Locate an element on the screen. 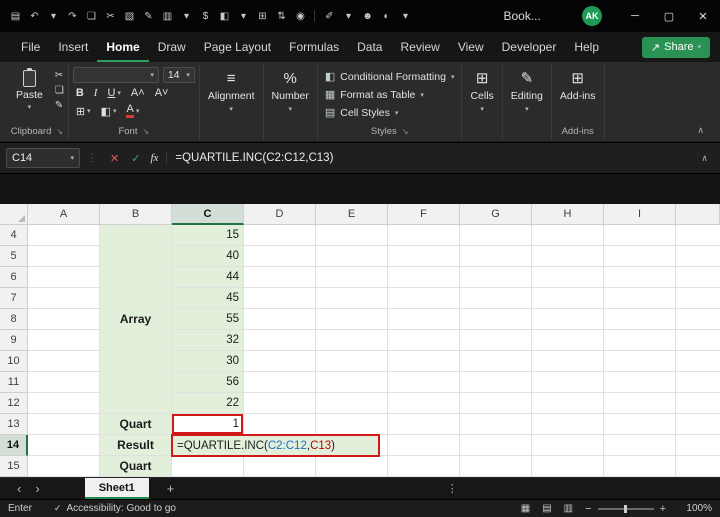 The height and width of the screenshot is (517, 720). cell-b13: Quart is located at coordinates (136, 424).